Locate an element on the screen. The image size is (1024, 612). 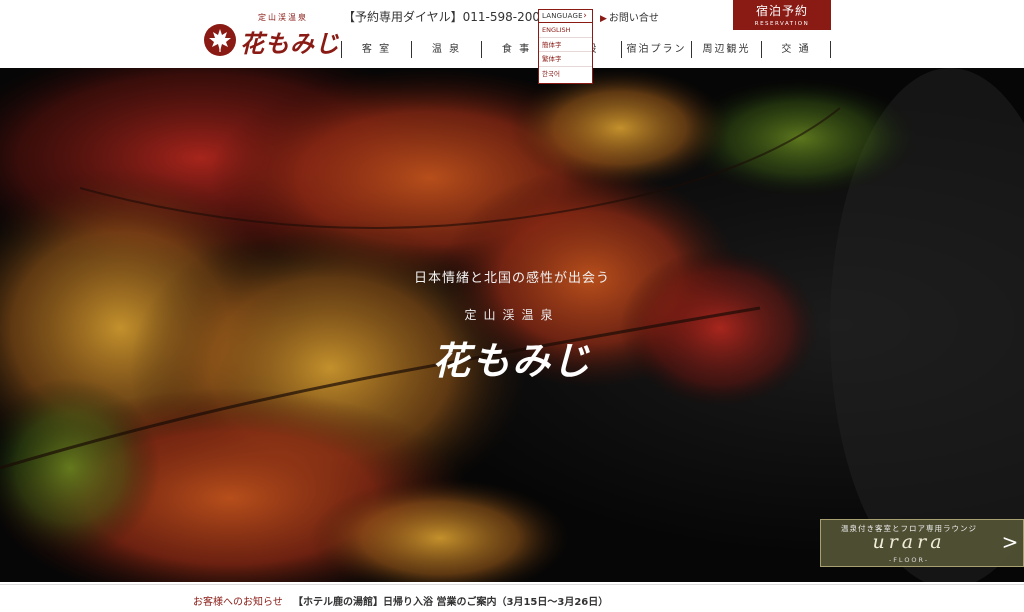
contact-label: お問い合せ is located at coordinates (633, 18).